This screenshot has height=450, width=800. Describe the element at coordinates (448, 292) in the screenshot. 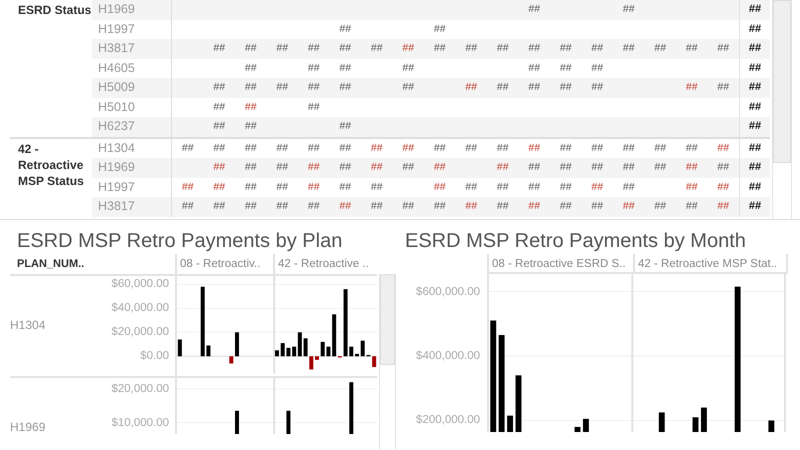

I see `axis-label: $600,000.00` at that location.